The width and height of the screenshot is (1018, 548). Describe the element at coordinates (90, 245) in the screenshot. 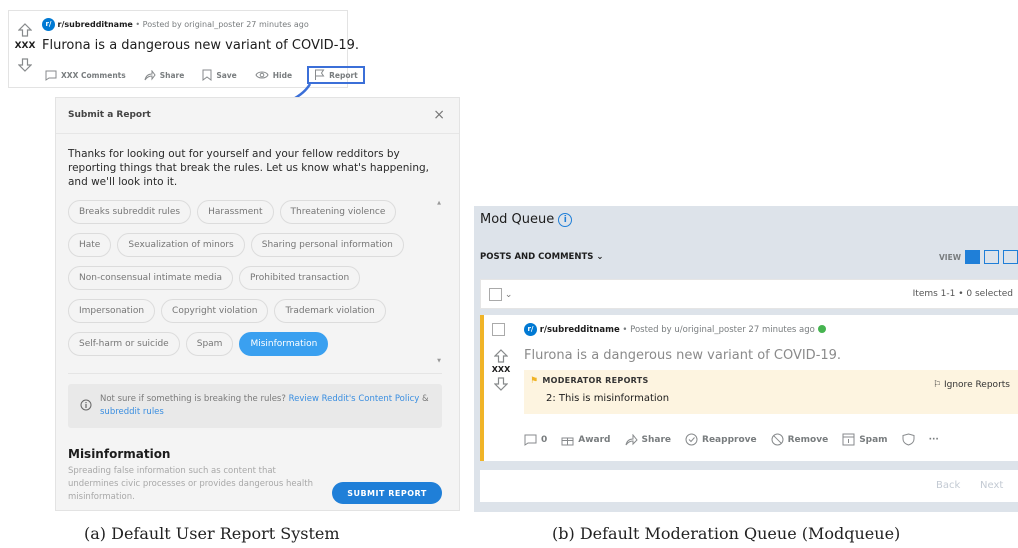

I see `reason-chip-hate: Hate` at that location.